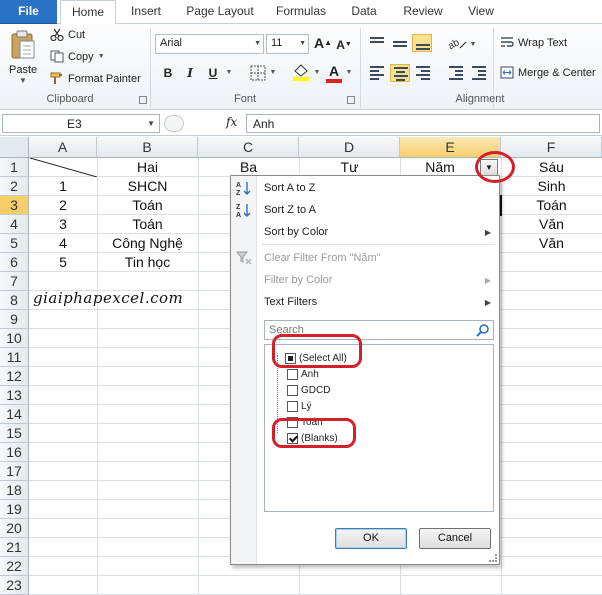 The width and height of the screenshot is (602, 595). What do you see at coordinates (299, 406) in the screenshot?
I see `filter-item: Lý` at bounding box center [299, 406].